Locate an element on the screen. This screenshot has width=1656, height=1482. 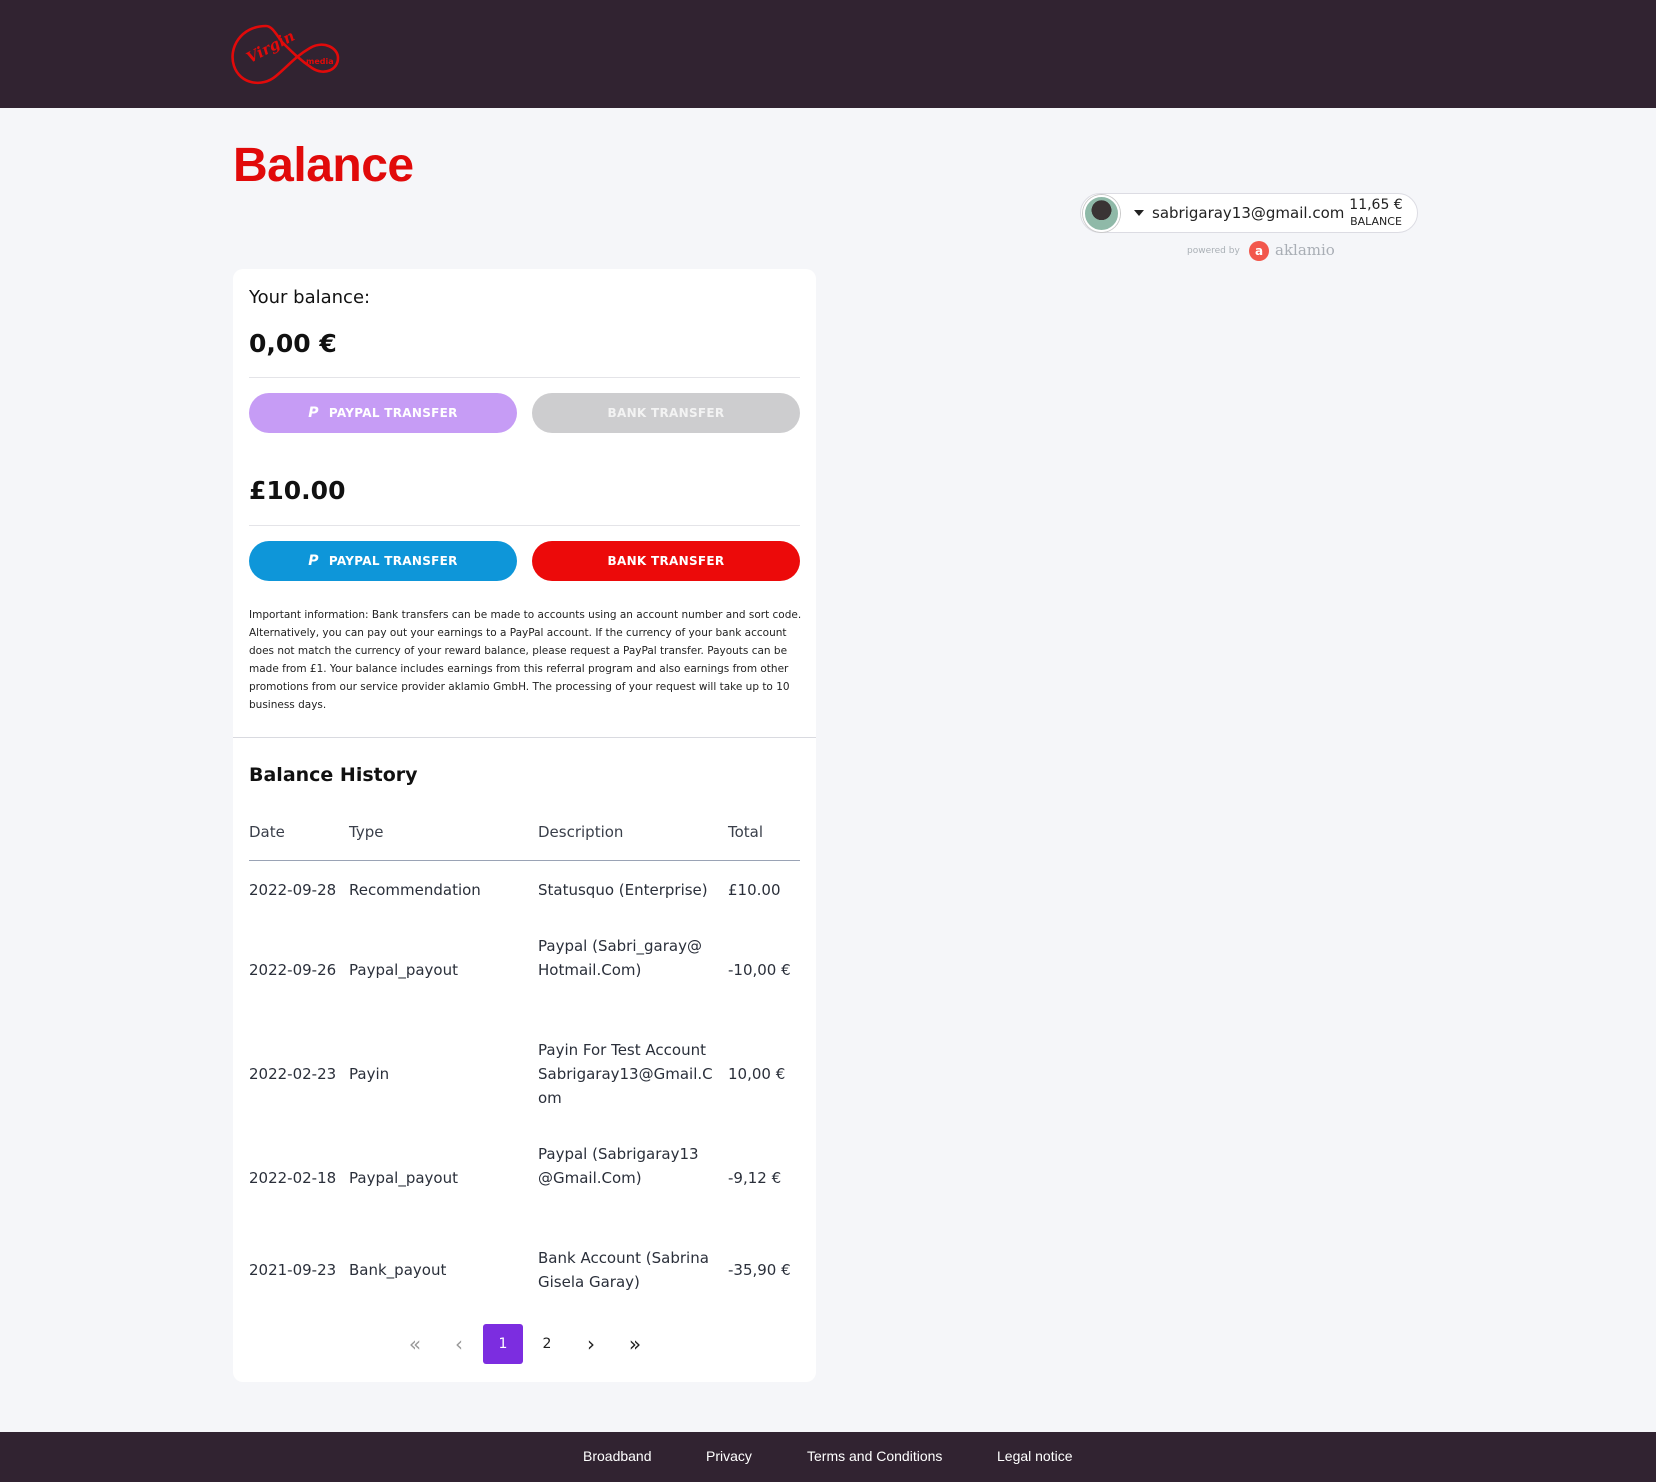
cell-type: Recommendation is located at coordinates (415, 890).